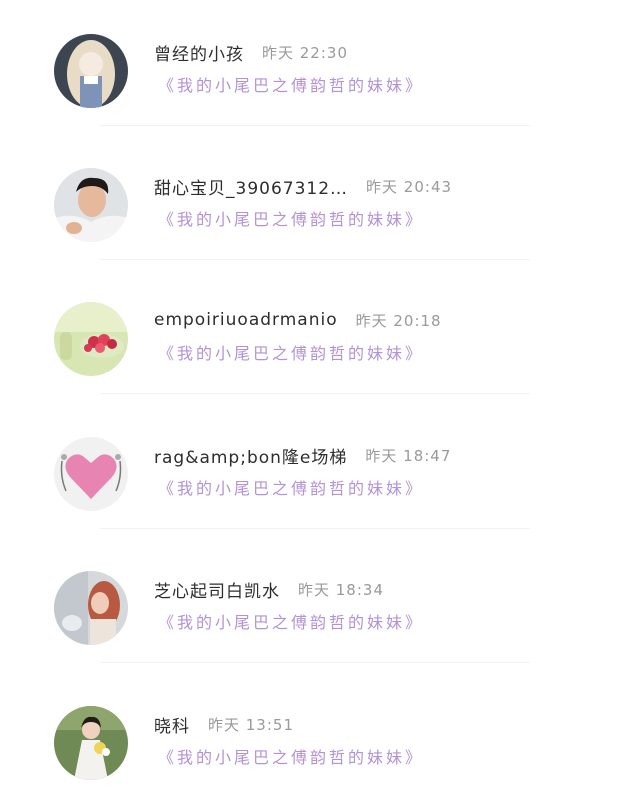  What do you see at coordinates (91, 205) in the screenshot?
I see `boy-photo-avatar-icon` at bounding box center [91, 205].